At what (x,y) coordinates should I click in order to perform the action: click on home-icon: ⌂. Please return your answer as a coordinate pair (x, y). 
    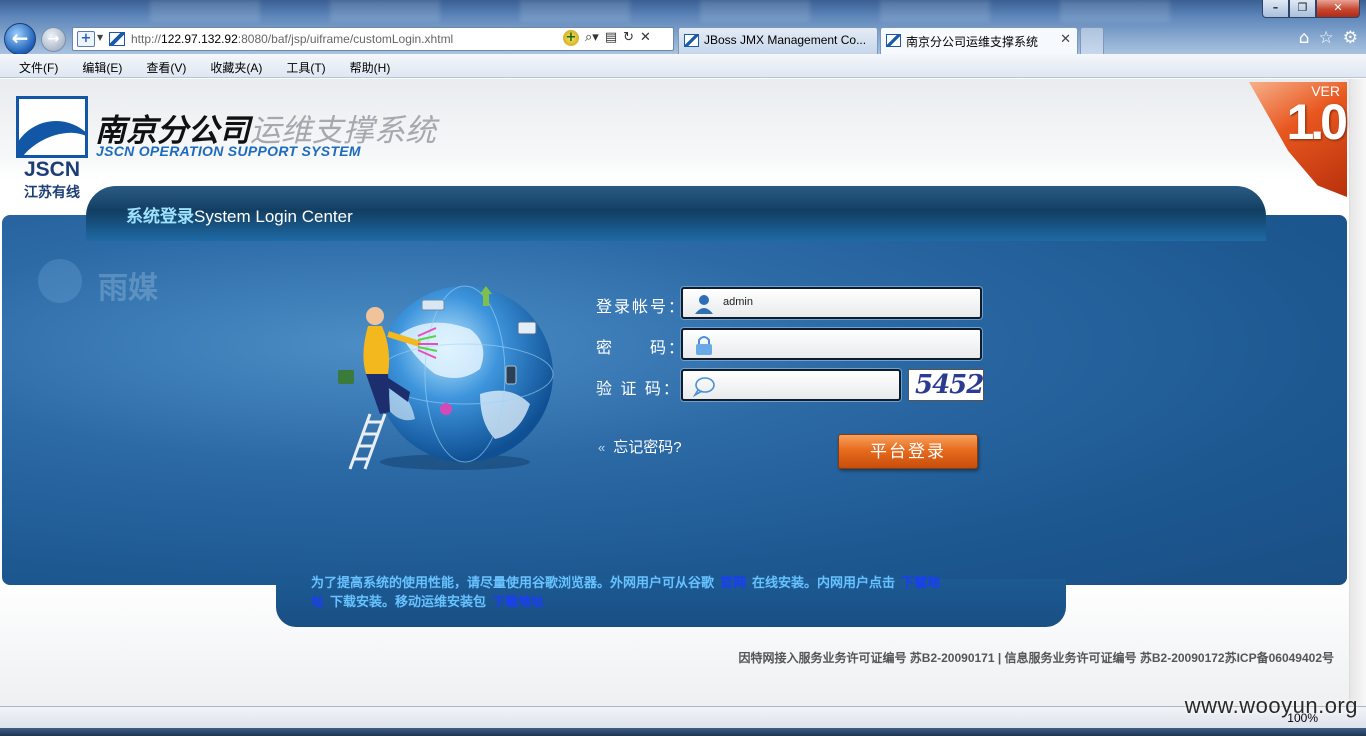
    Looking at the image, I should click on (1304, 38).